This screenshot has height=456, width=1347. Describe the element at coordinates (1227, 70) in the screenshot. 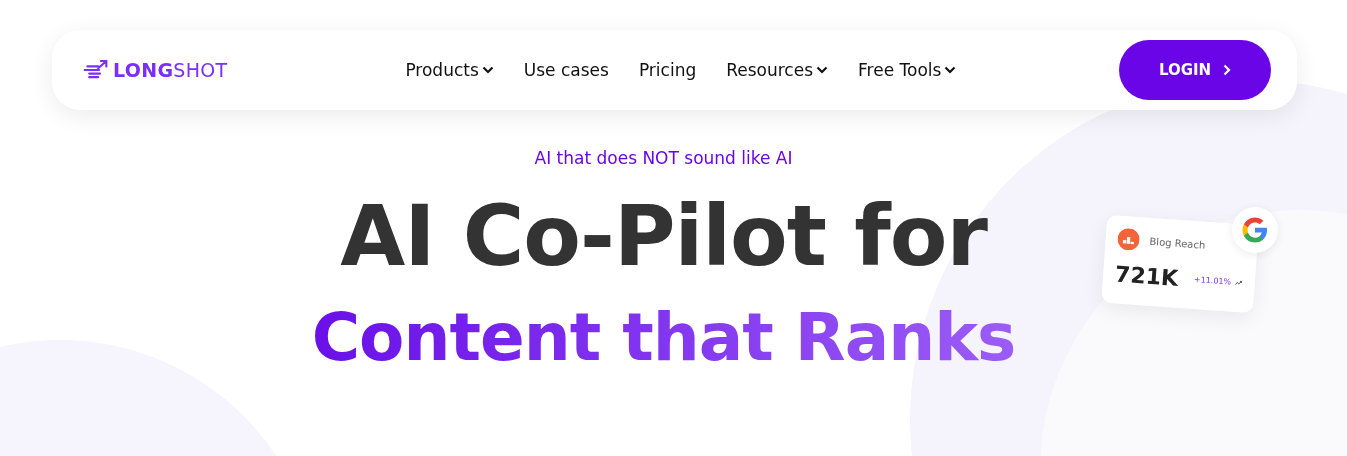

I see `chevron-right-icon` at that location.